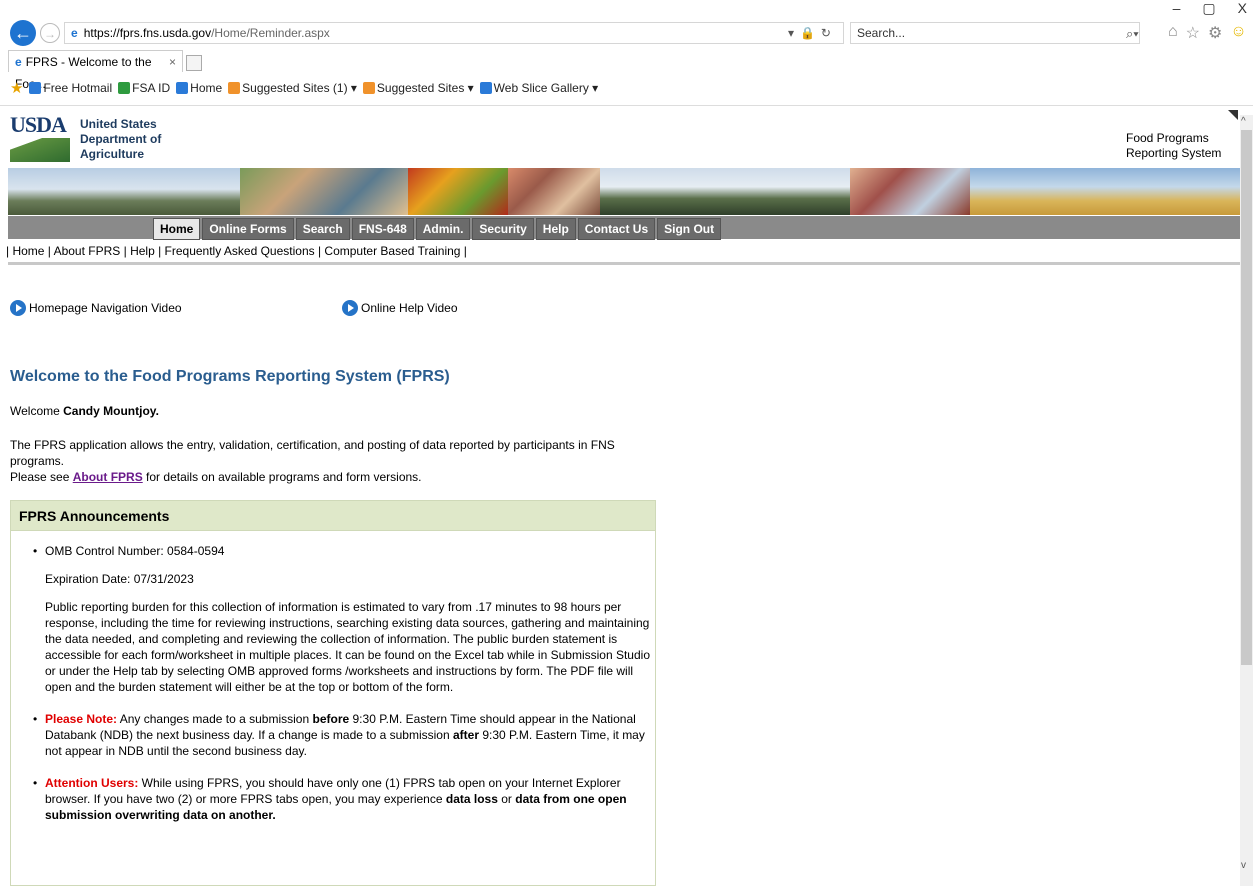 The height and width of the screenshot is (886, 1253). What do you see at coordinates (1193, 33) in the screenshot?
I see `favorites-star-icon: ☆` at bounding box center [1193, 33].